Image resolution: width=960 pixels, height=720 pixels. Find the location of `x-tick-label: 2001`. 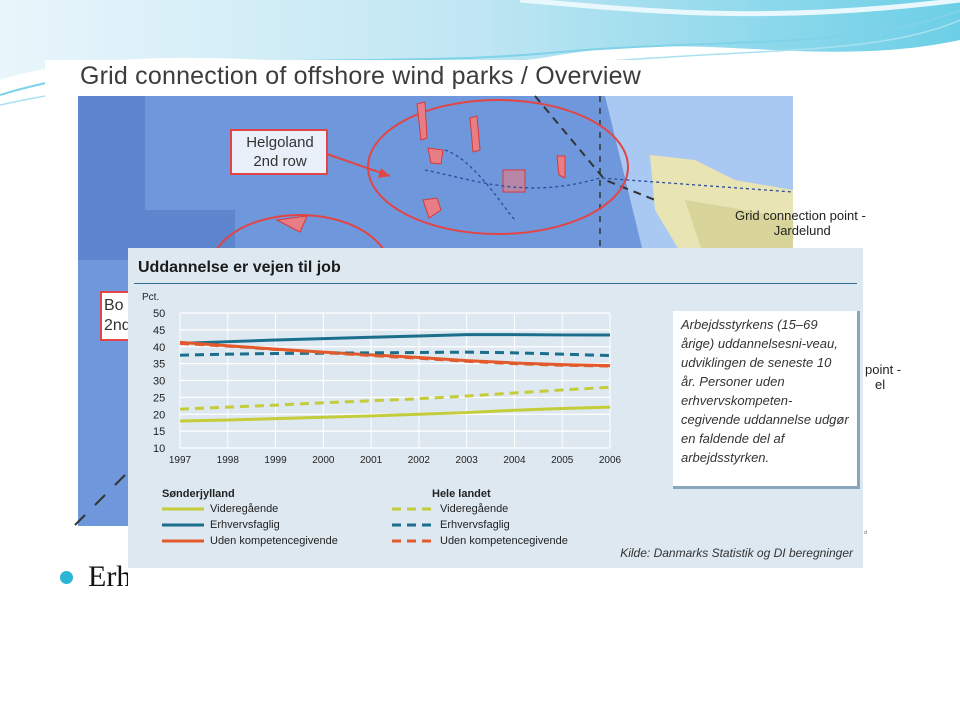

x-tick-label: 2001 is located at coordinates (371, 460).